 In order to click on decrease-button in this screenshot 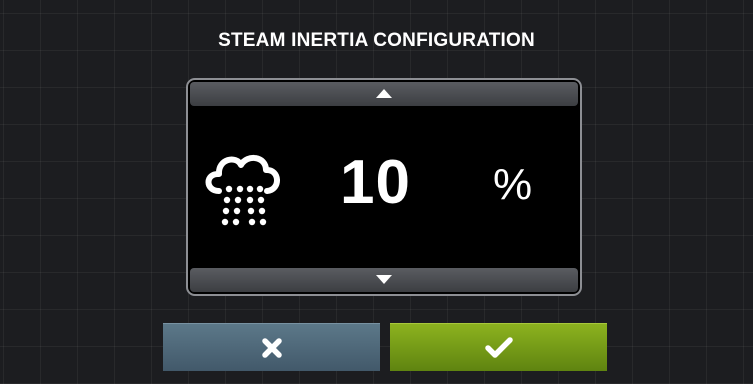, I will do `click(384, 280)`.